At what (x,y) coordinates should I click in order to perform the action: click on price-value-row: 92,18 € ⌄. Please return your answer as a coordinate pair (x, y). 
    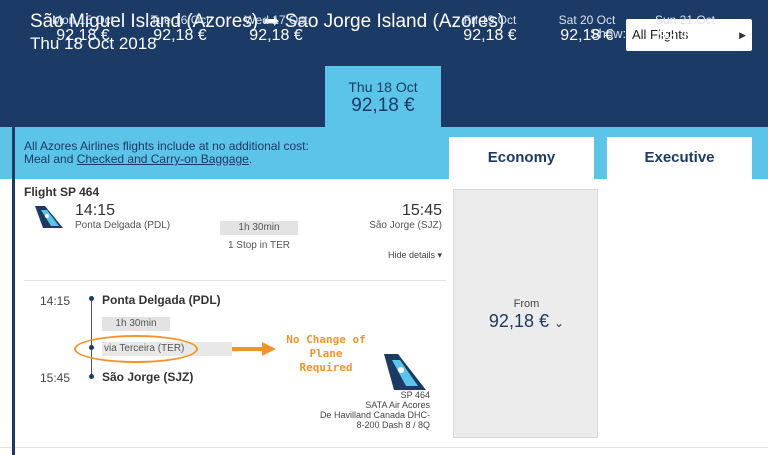
    Looking at the image, I should click on (526, 321).